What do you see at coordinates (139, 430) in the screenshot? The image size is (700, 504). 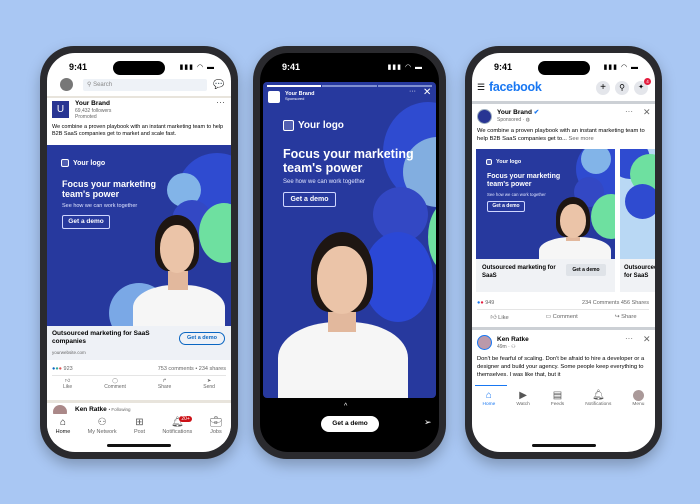 I see `nav-post: ⊞ Post` at bounding box center [139, 430].